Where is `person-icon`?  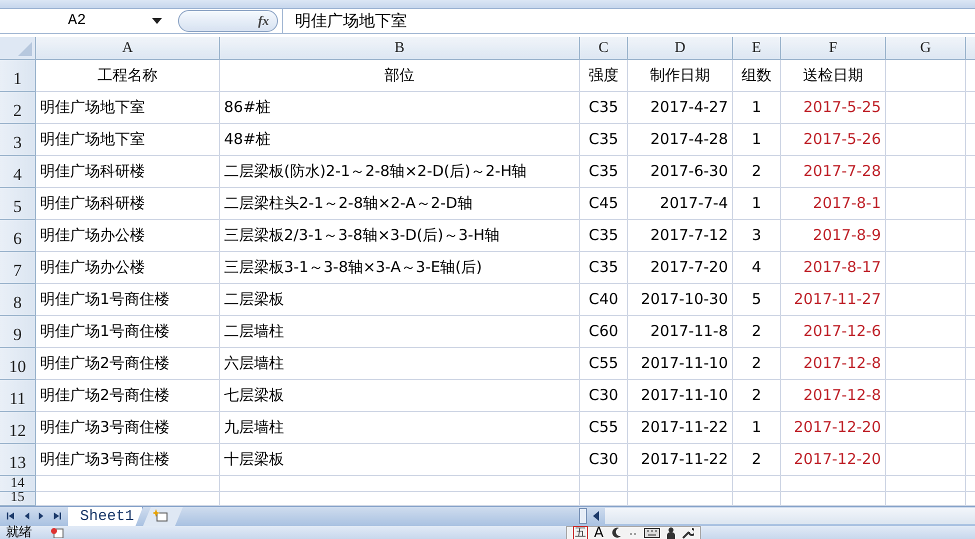 person-icon is located at coordinates (671, 532).